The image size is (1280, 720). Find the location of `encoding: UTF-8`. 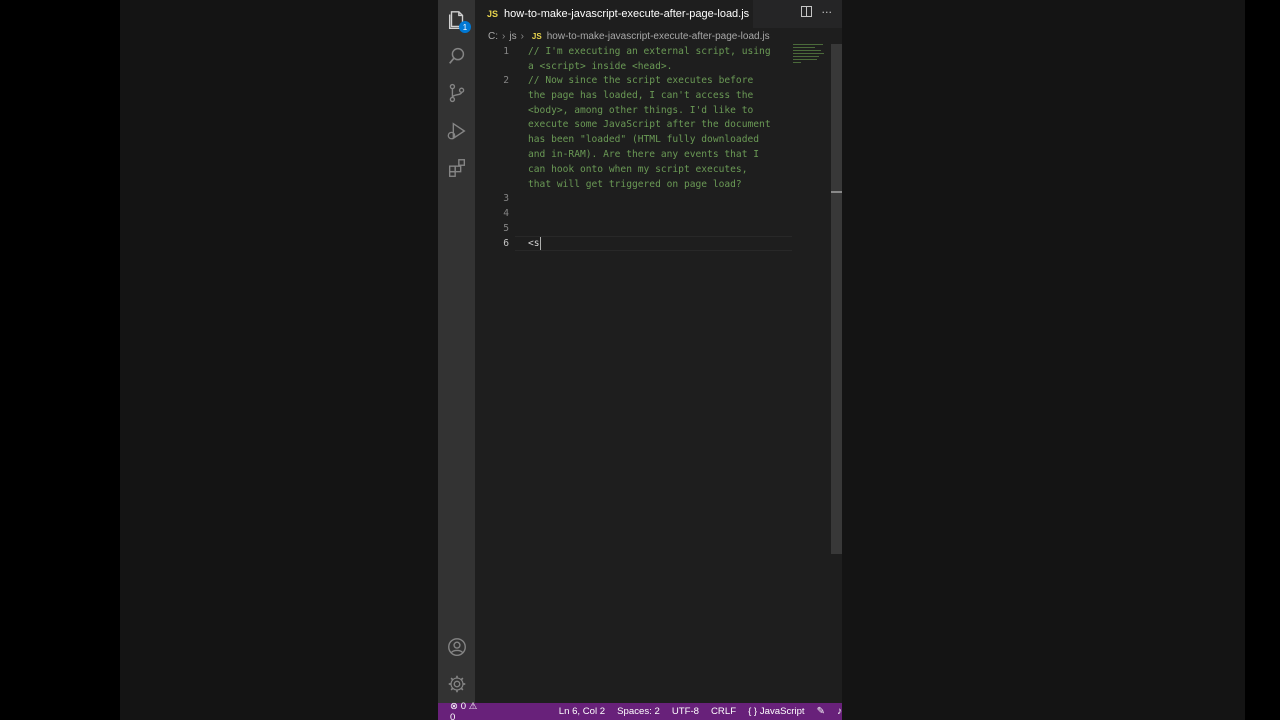

encoding: UTF-8 is located at coordinates (685, 711).